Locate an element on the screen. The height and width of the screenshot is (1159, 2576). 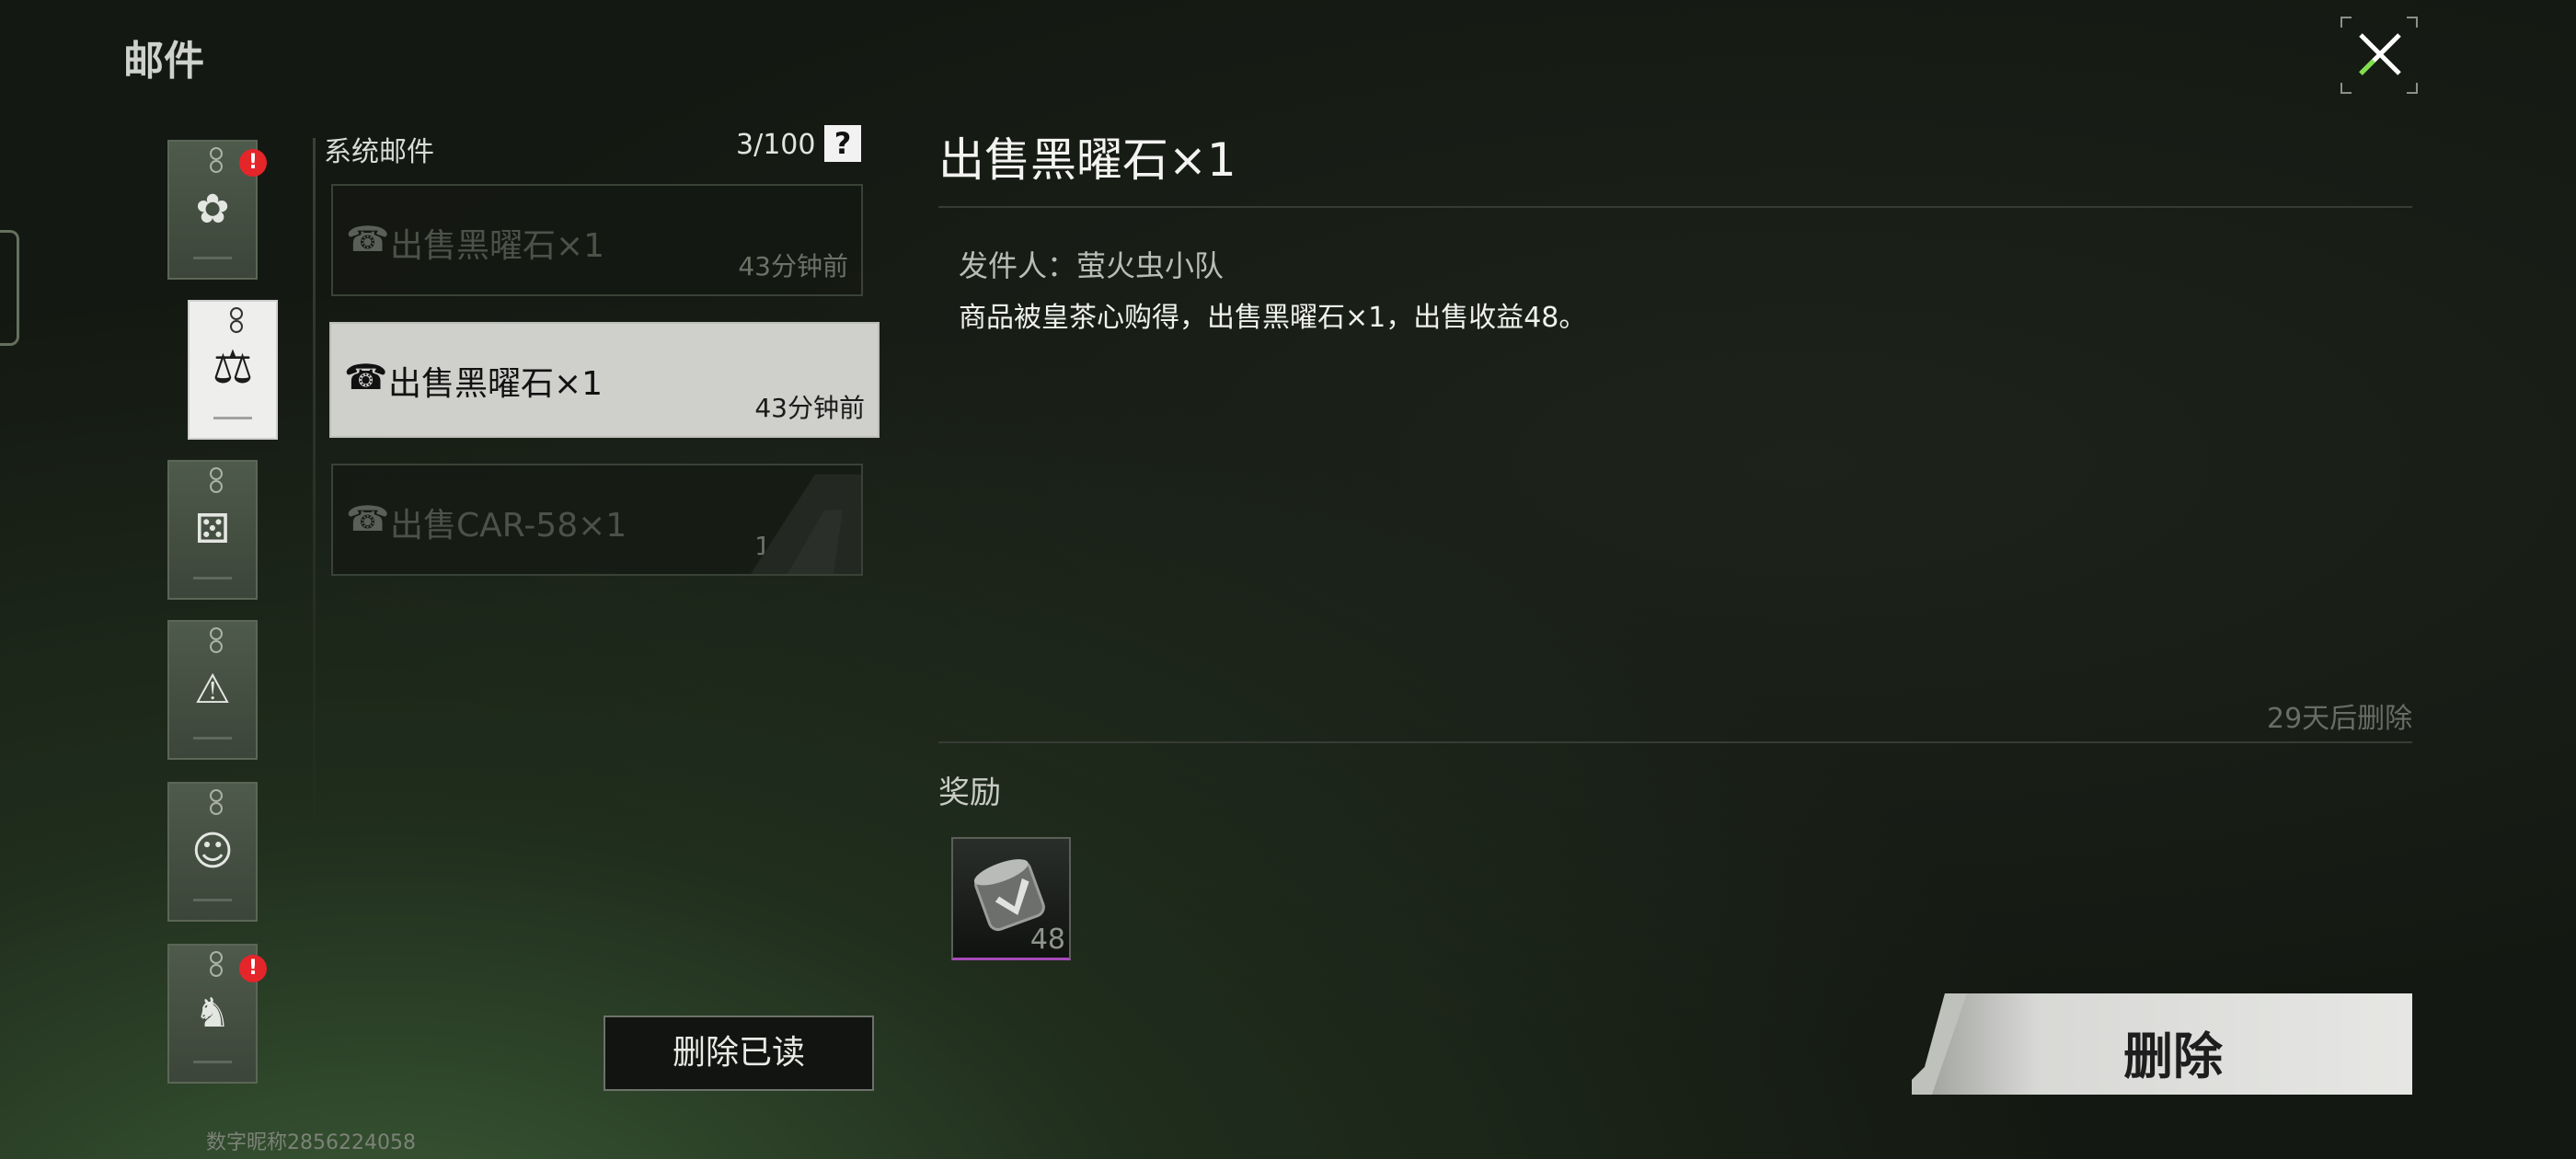
close-icon is located at coordinates (2380, 54).